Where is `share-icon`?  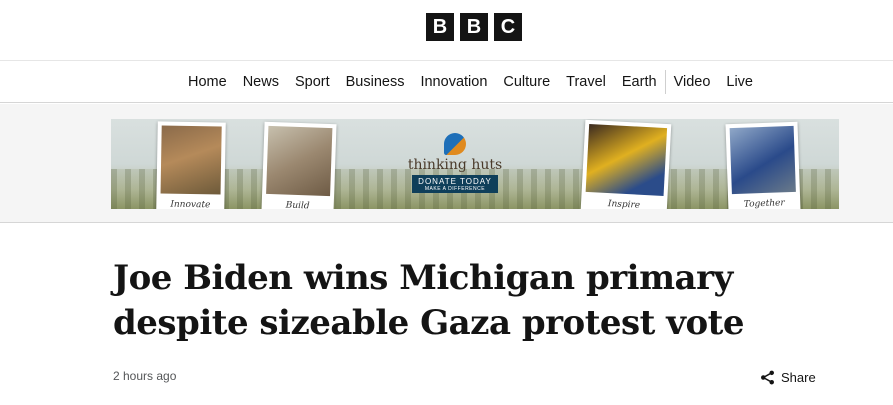
share-icon is located at coordinates (767, 377).